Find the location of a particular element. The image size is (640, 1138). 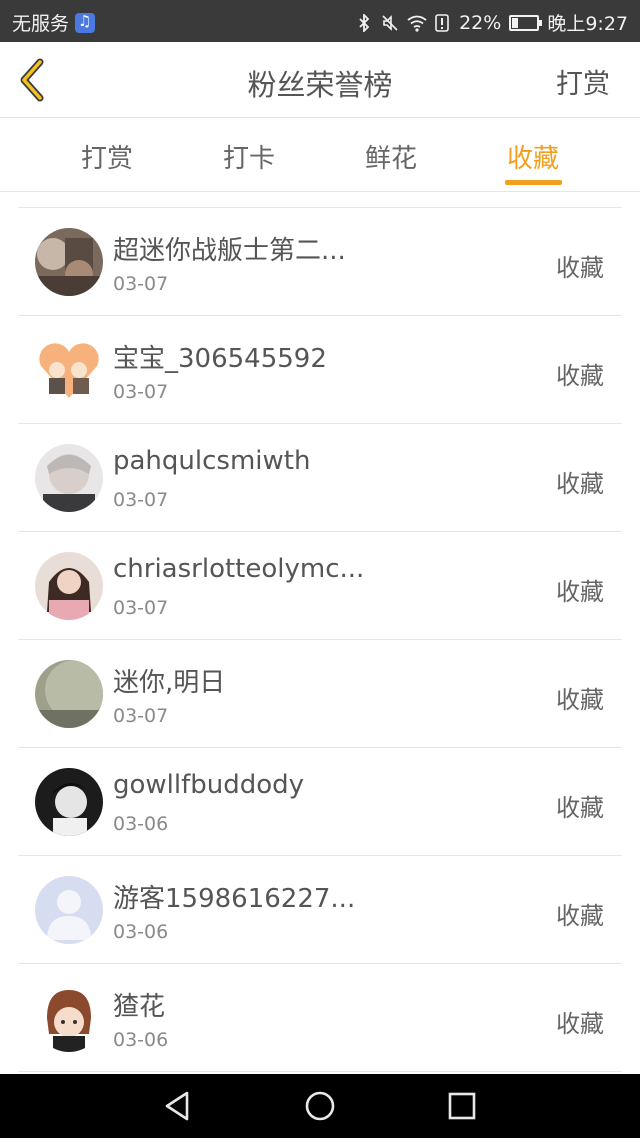

list-item: 猹花 03-06 收藏 is located at coordinates (320, 1018).